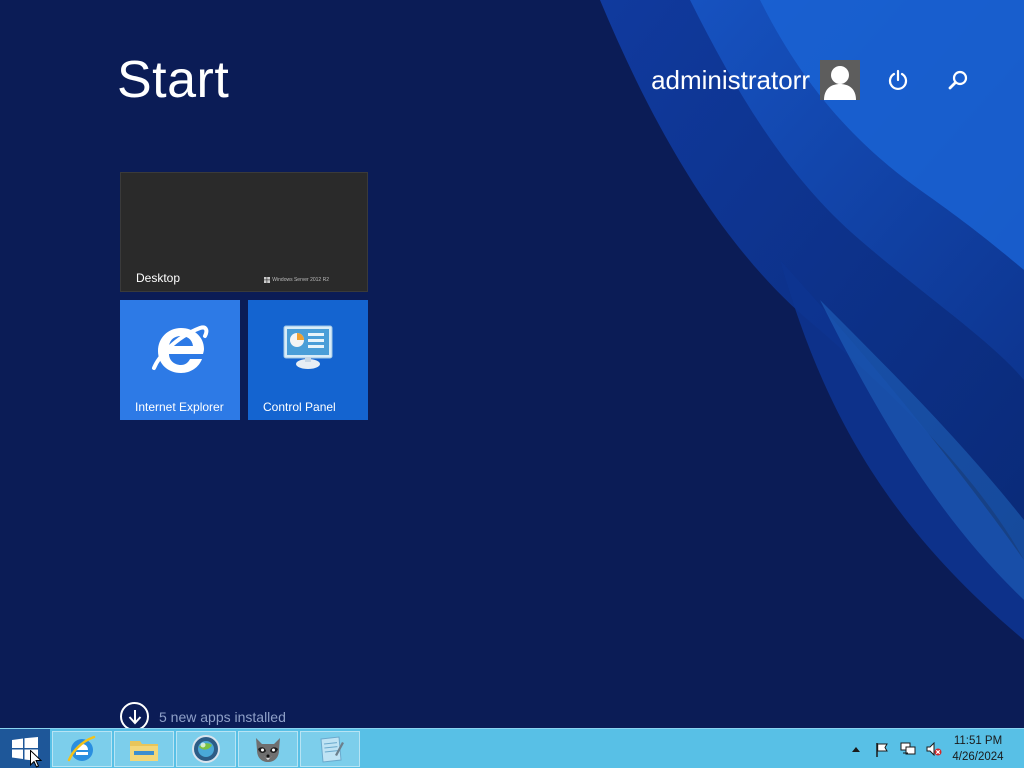  I want to click on taskbar-internet-explorer, so click(82, 749).